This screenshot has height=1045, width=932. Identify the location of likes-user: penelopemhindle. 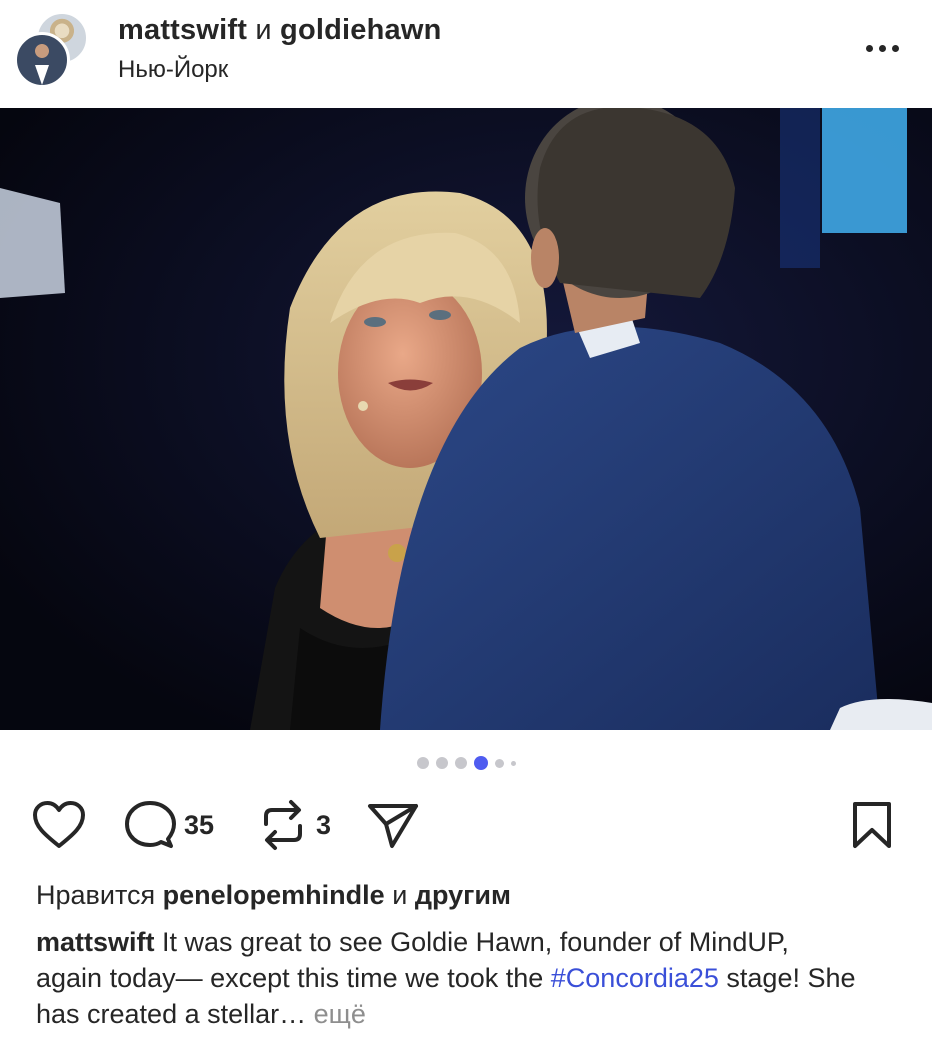
(274, 895).